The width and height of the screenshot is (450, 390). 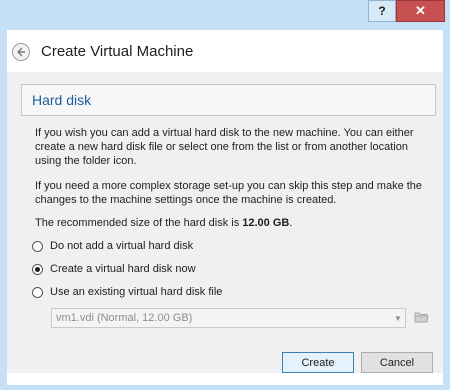 I want to click on disk-file-select: vm1.vdi (Normal, 12.00 GB) ▼, so click(x=228, y=318).